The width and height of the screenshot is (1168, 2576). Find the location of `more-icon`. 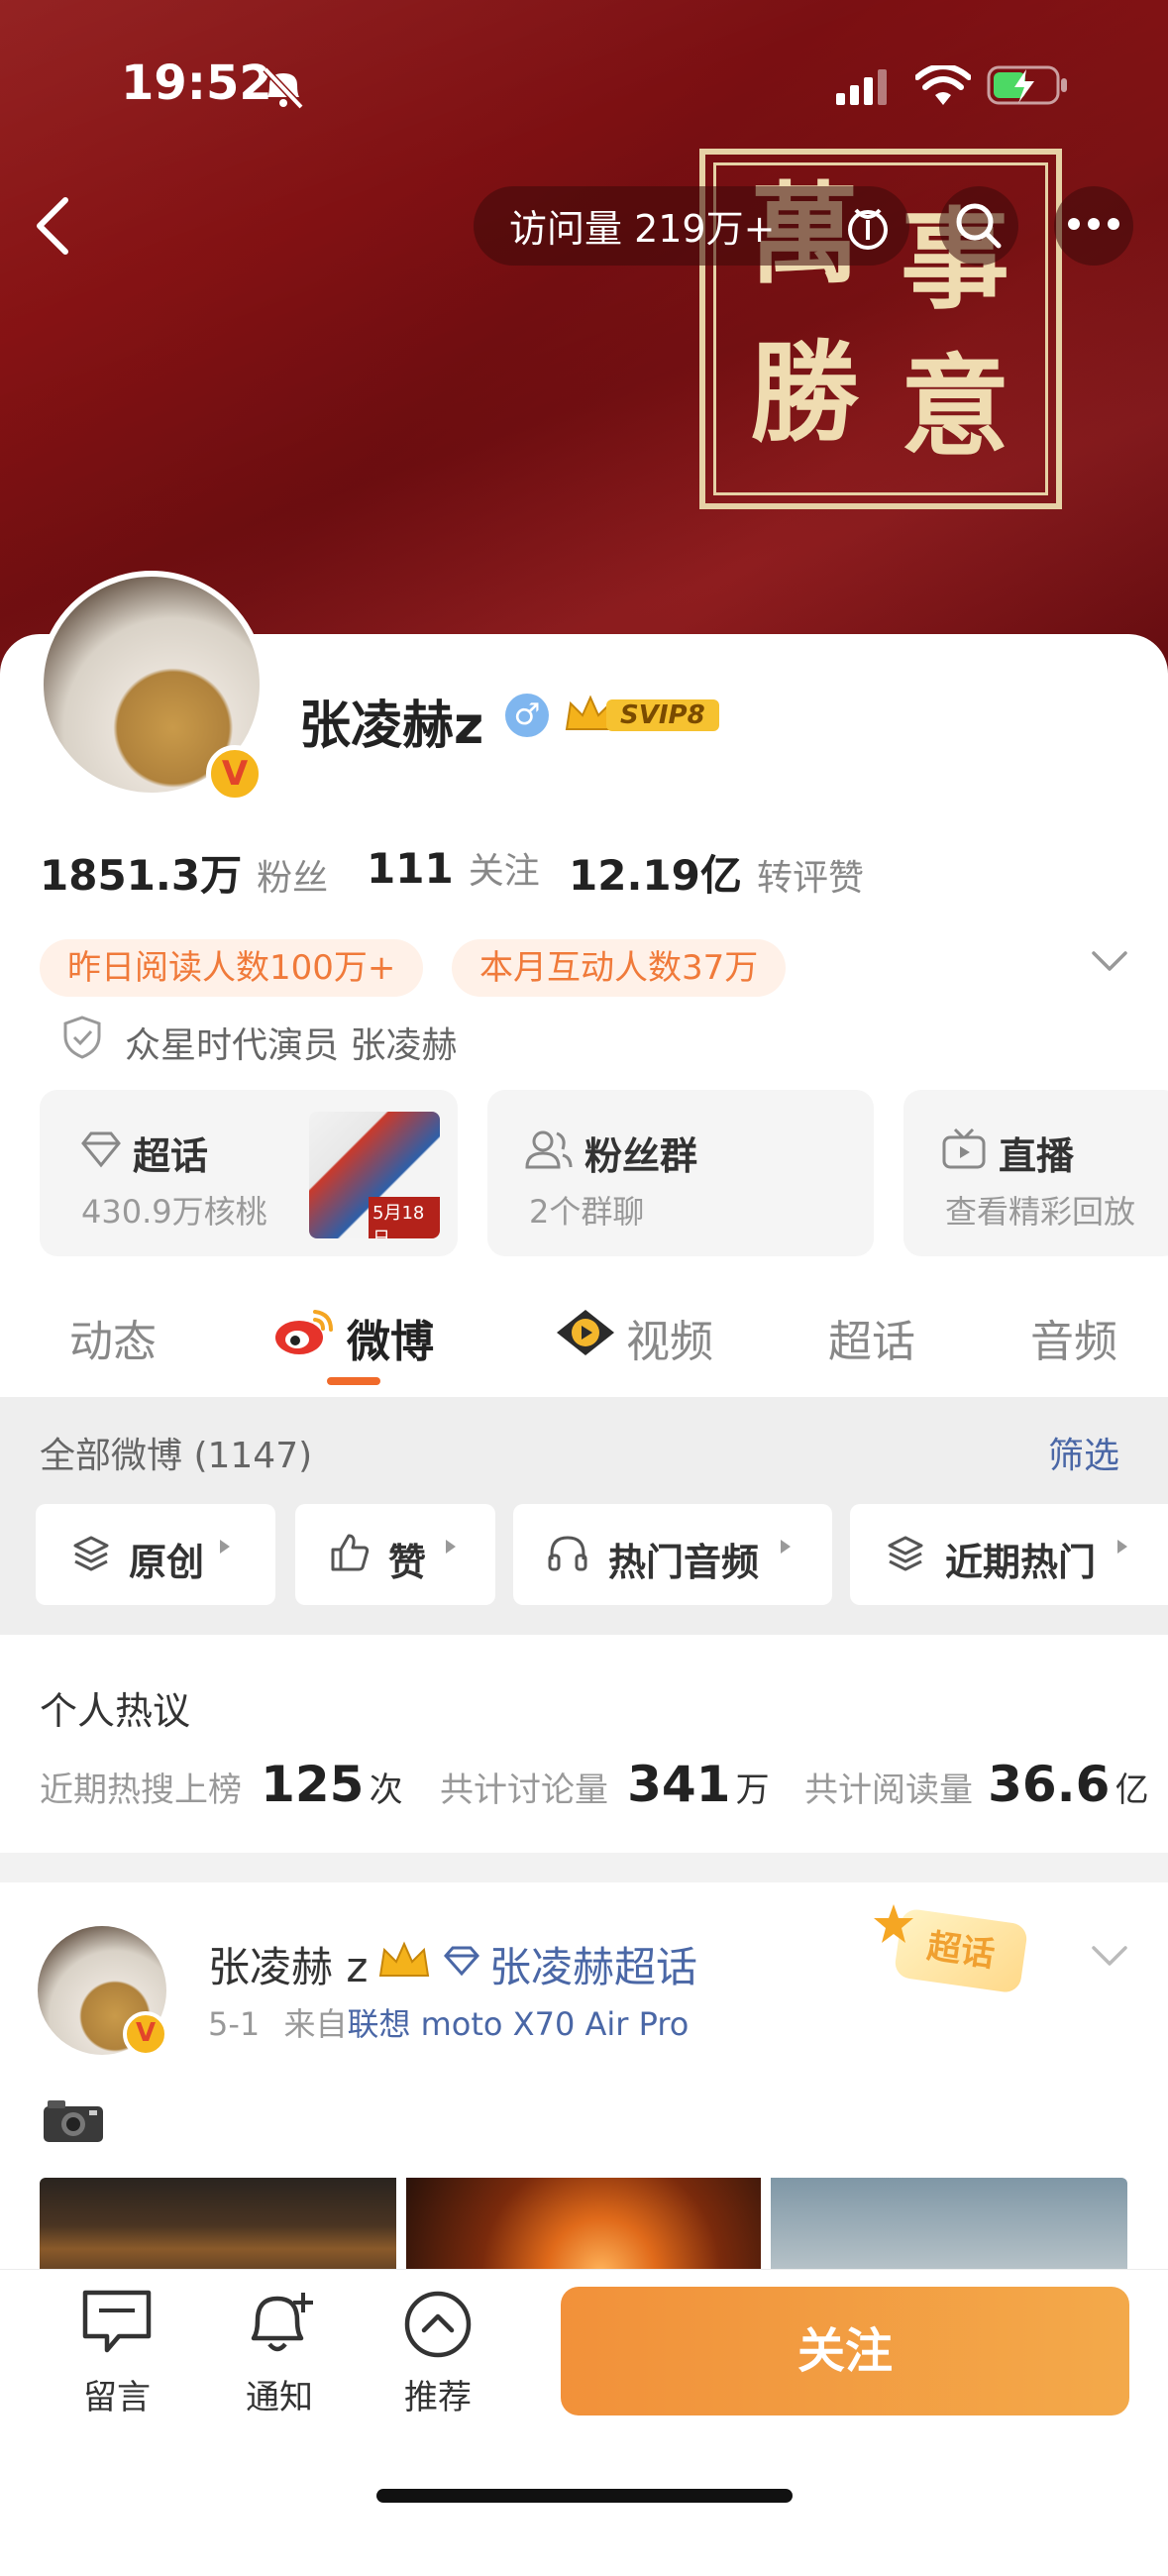

more-icon is located at coordinates (1093, 224).